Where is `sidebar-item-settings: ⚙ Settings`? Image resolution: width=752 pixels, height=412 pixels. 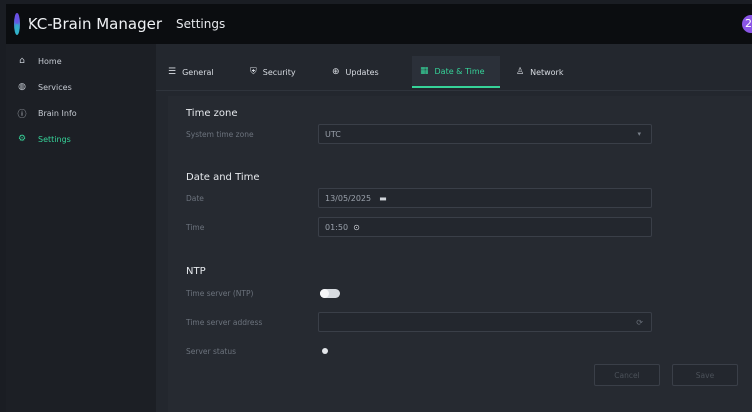
sidebar-item-settings: ⚙ Settings is located at coordinates (81, 139).